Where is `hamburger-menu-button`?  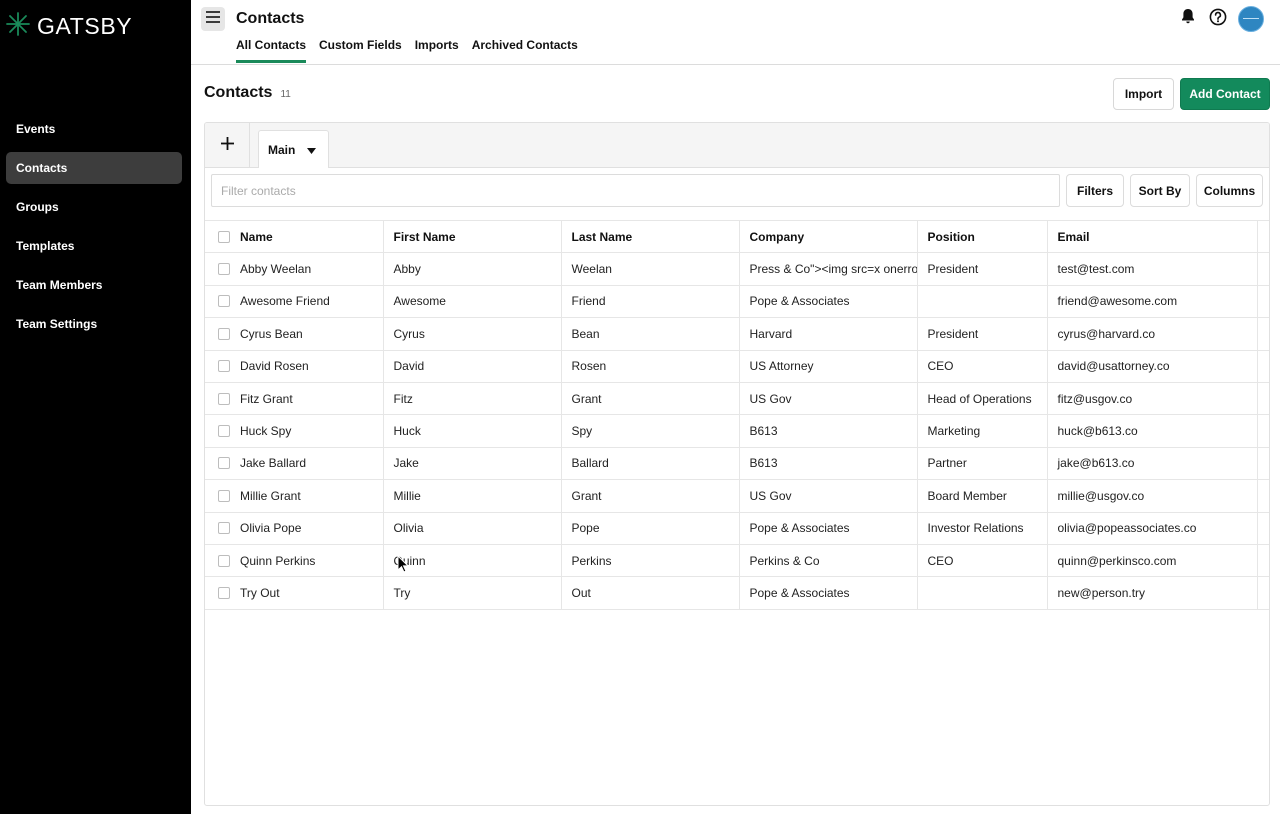 hamburger-menu-button is located at coordinates (213, 19).